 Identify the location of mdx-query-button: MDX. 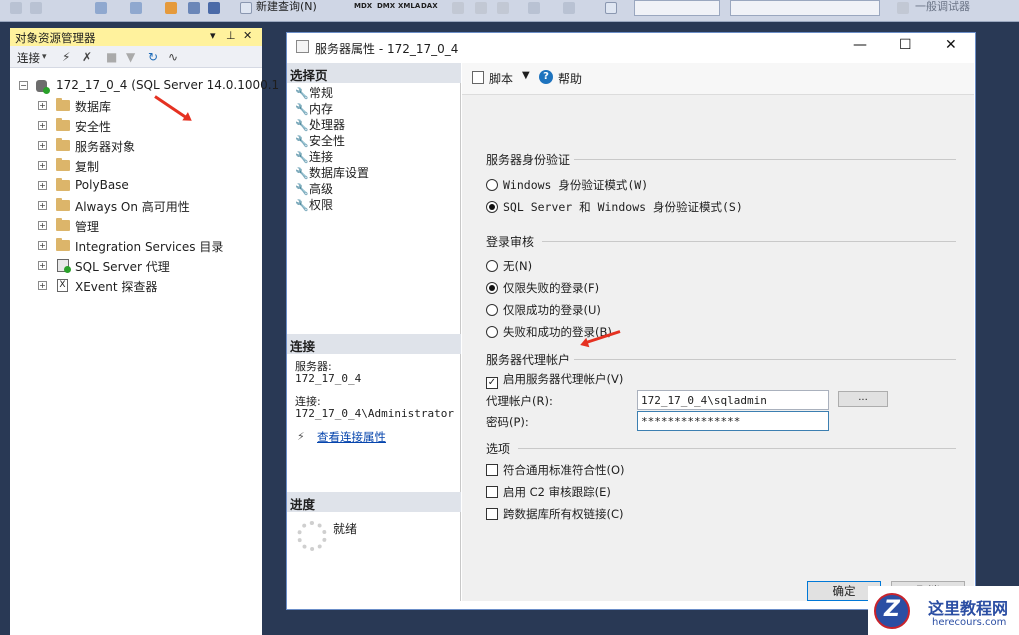
(363, 10).